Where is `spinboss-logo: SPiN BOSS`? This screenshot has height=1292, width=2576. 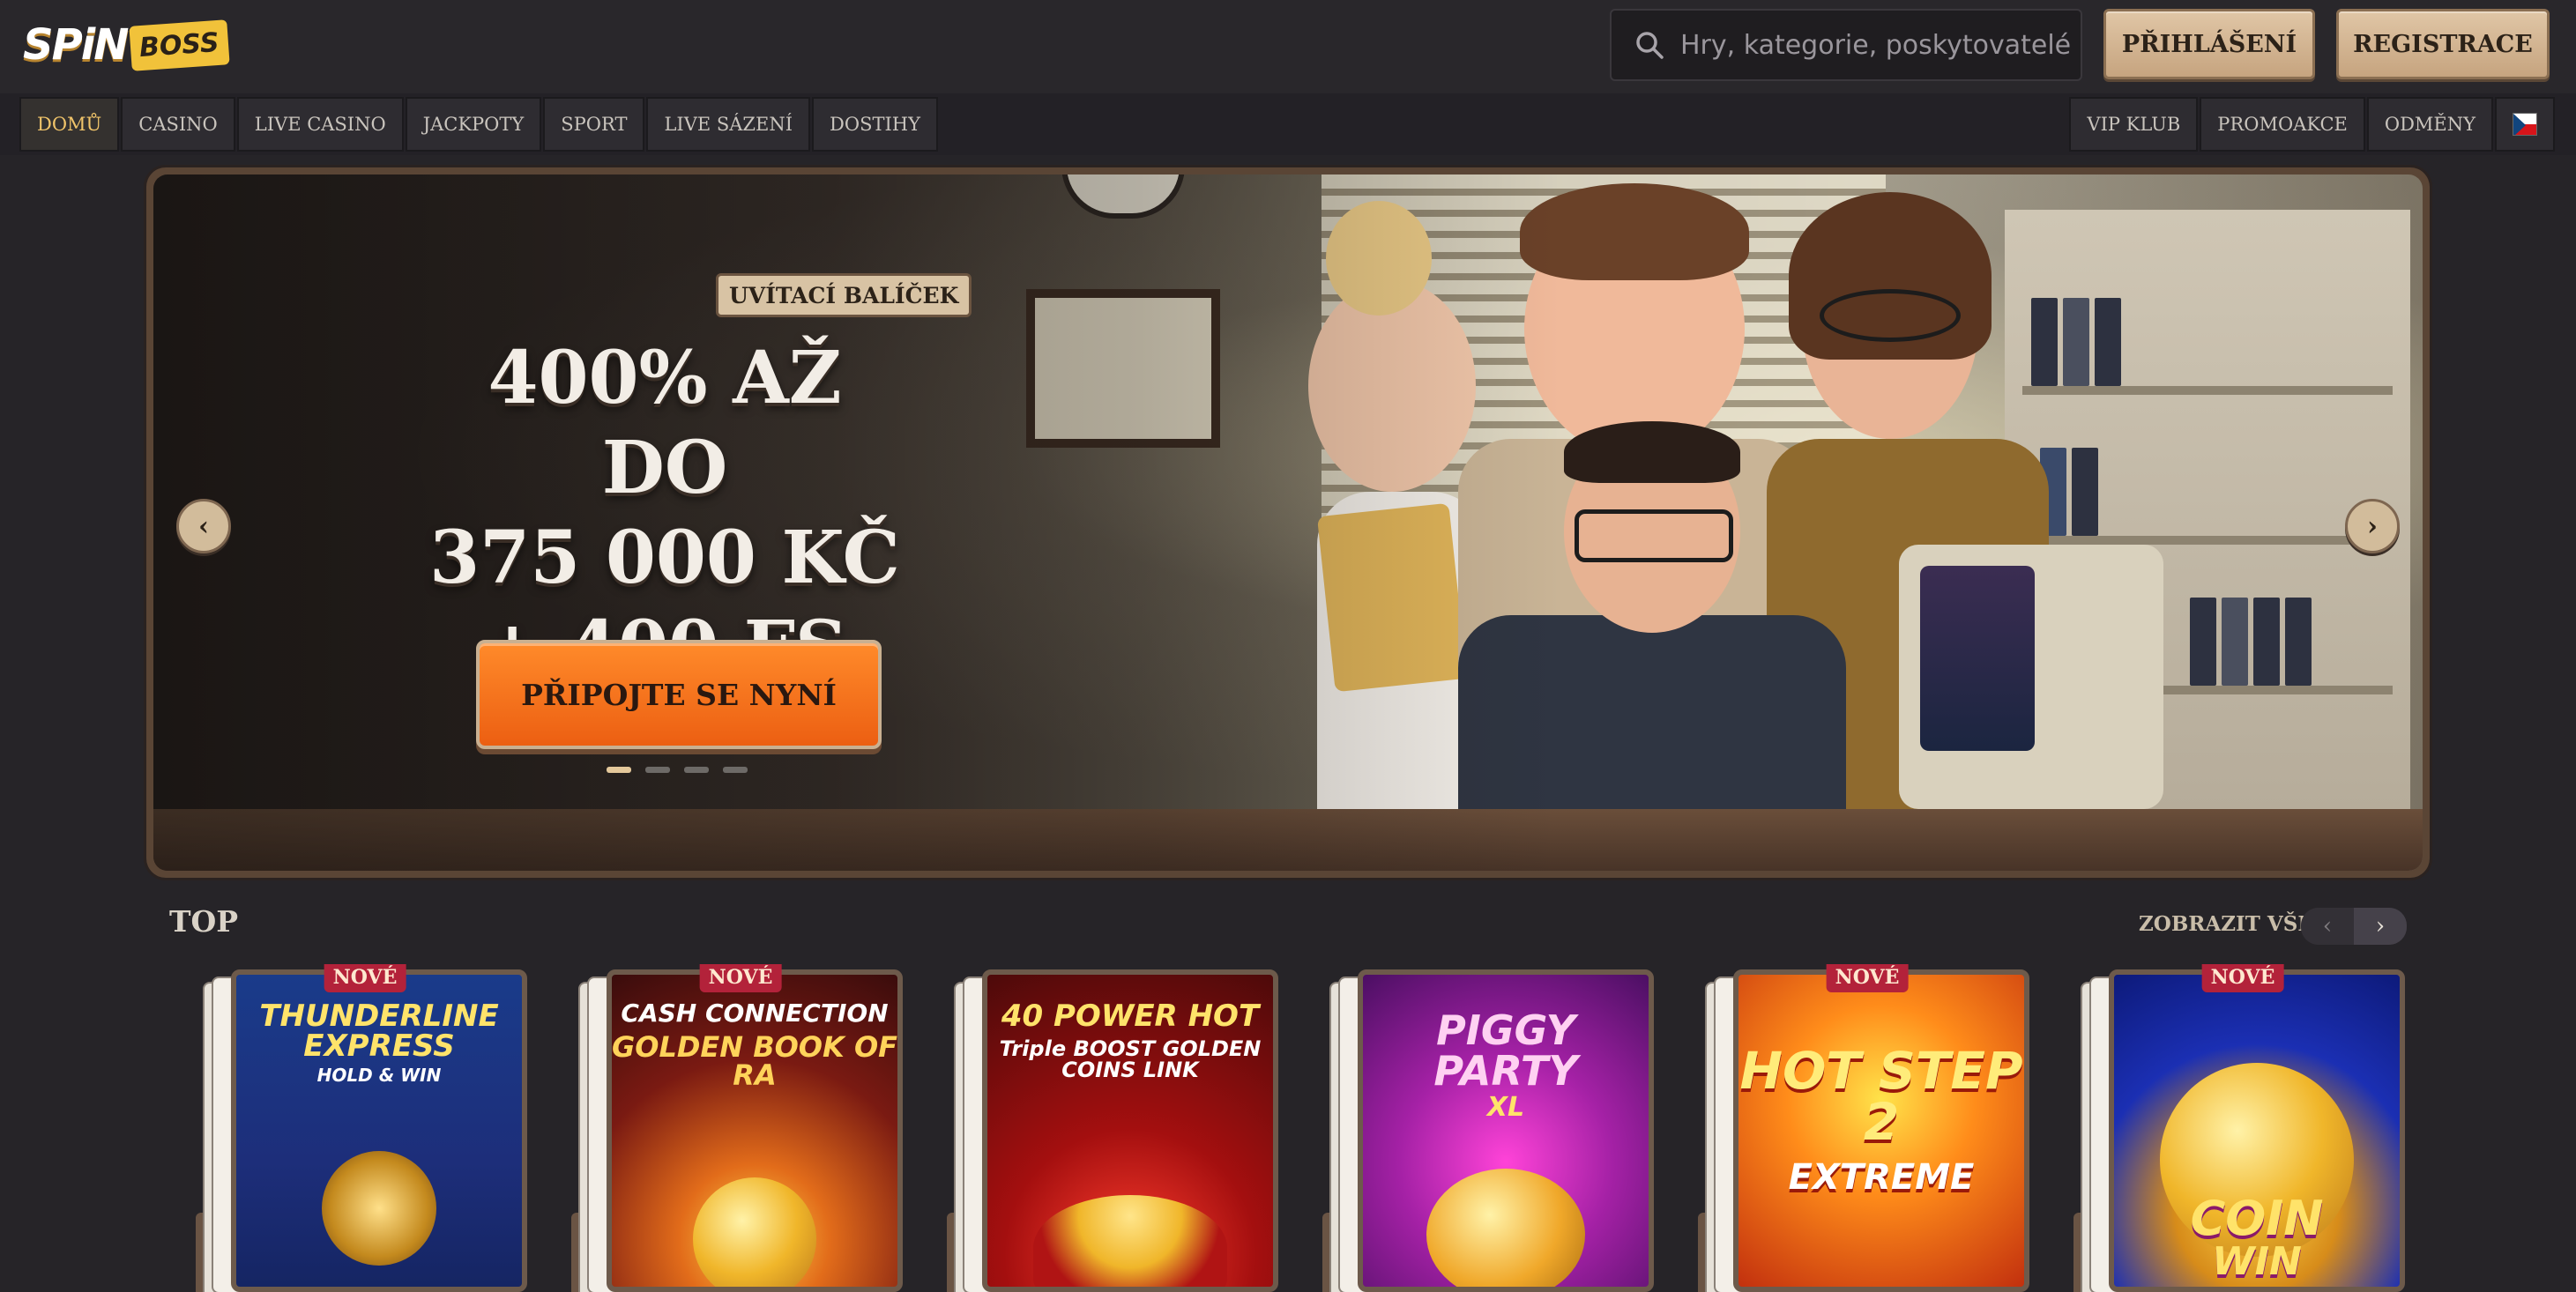 spinboss-logo: SPiN BOSS is located at coordinates (127, 45).